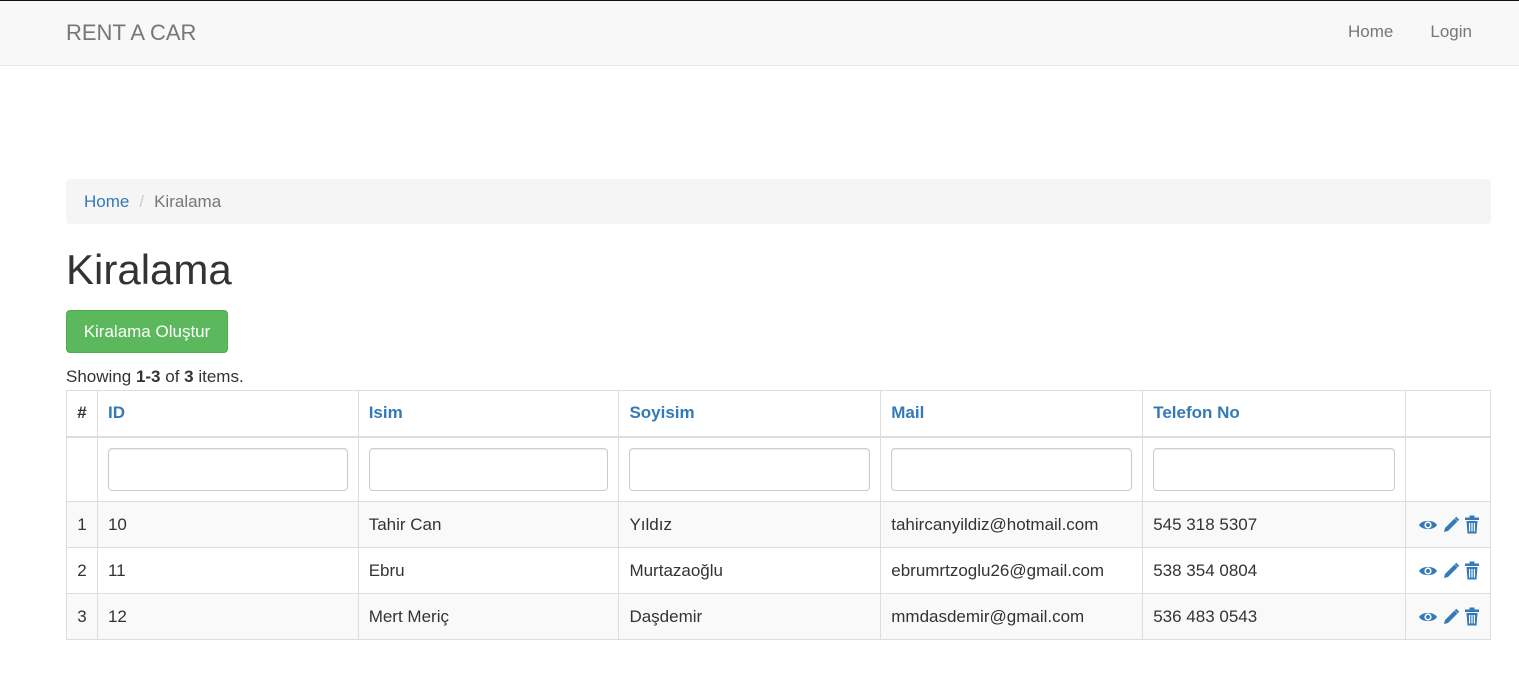 Image resolution: width=1519 pixels, height=680 pixels. Describe the element at coordinates (1448, 414) in the screenshot. I see `column-header-actions` at that location.